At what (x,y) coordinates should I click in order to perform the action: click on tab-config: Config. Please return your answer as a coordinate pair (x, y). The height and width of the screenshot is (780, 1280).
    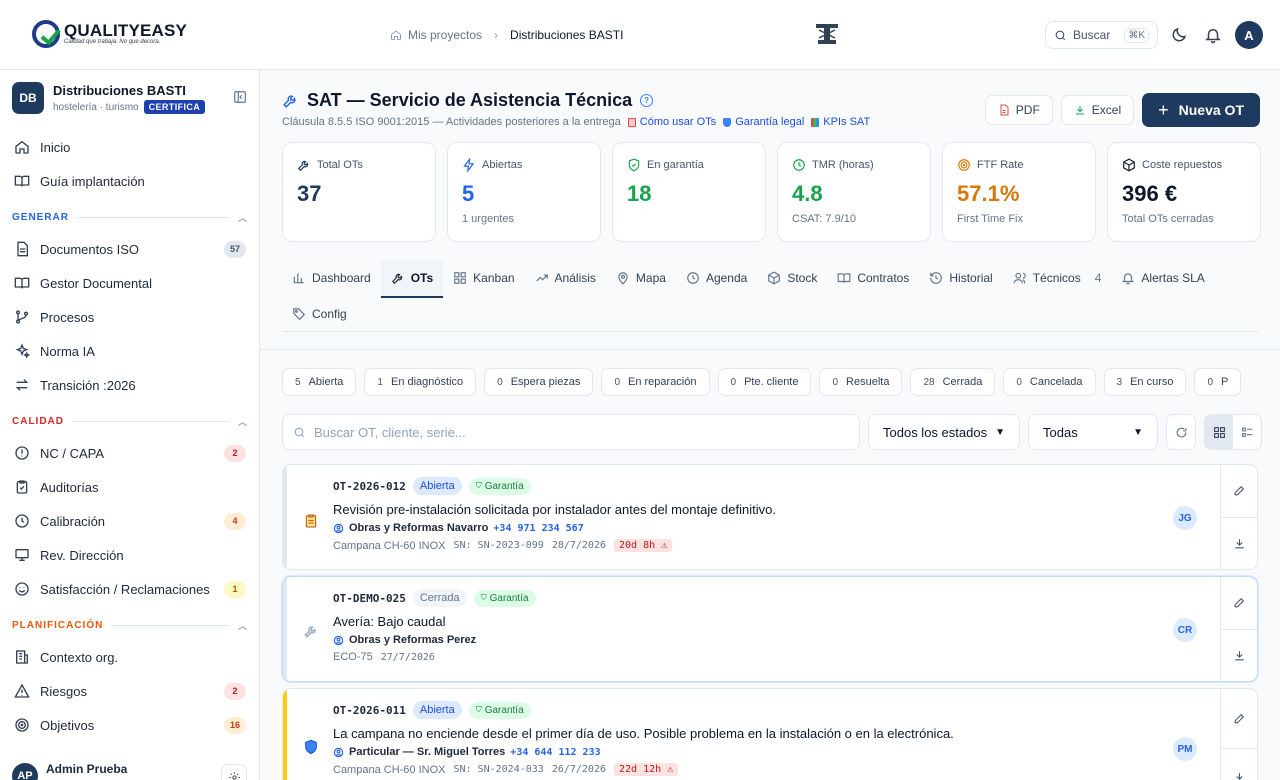
    Looking at the image, I should click on (319, 314).